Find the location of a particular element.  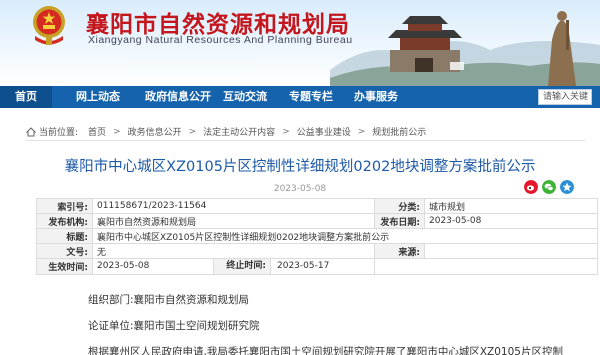

main-nav: 首页 网上动态 政府信息公开 互动交流 专题专栏 办事服务 请输入关键 is located at coordinates (300, 97).